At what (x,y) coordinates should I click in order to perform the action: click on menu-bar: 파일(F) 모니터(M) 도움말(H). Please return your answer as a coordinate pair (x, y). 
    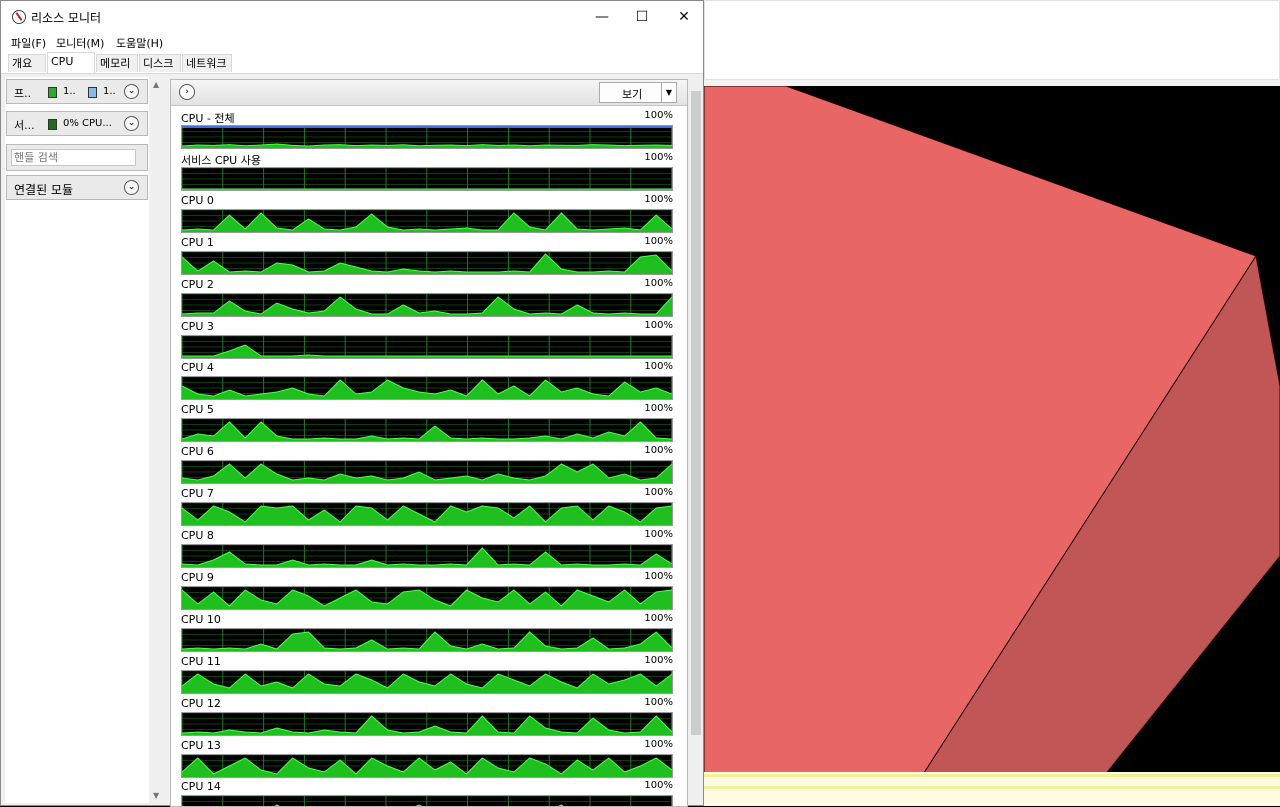
    Looking at the image, I should click on (352, 42).